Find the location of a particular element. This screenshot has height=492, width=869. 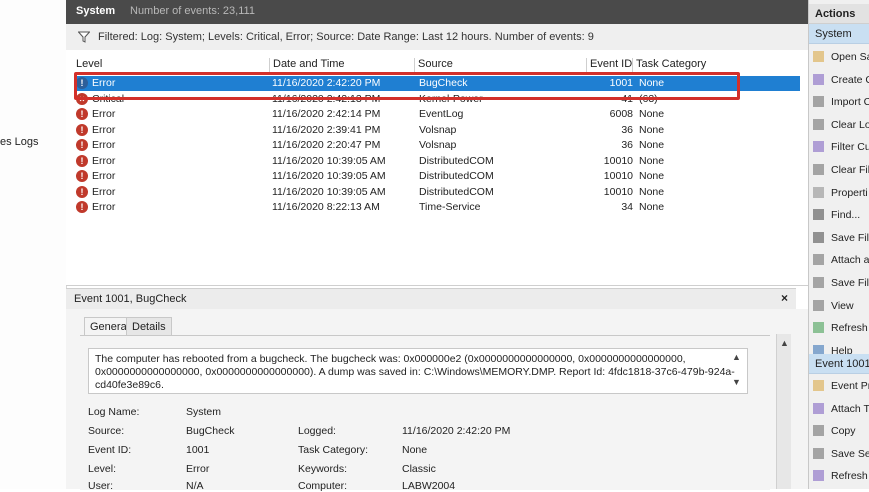

action-item: View is located at coordinates (839, 306).